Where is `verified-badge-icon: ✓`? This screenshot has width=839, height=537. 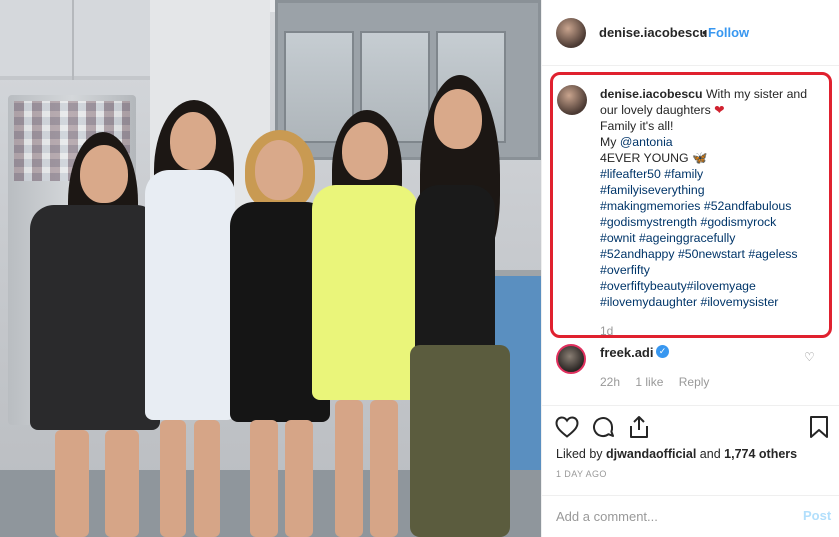 verified-badge-icon: ✓ is located at coordinates (662, 351).